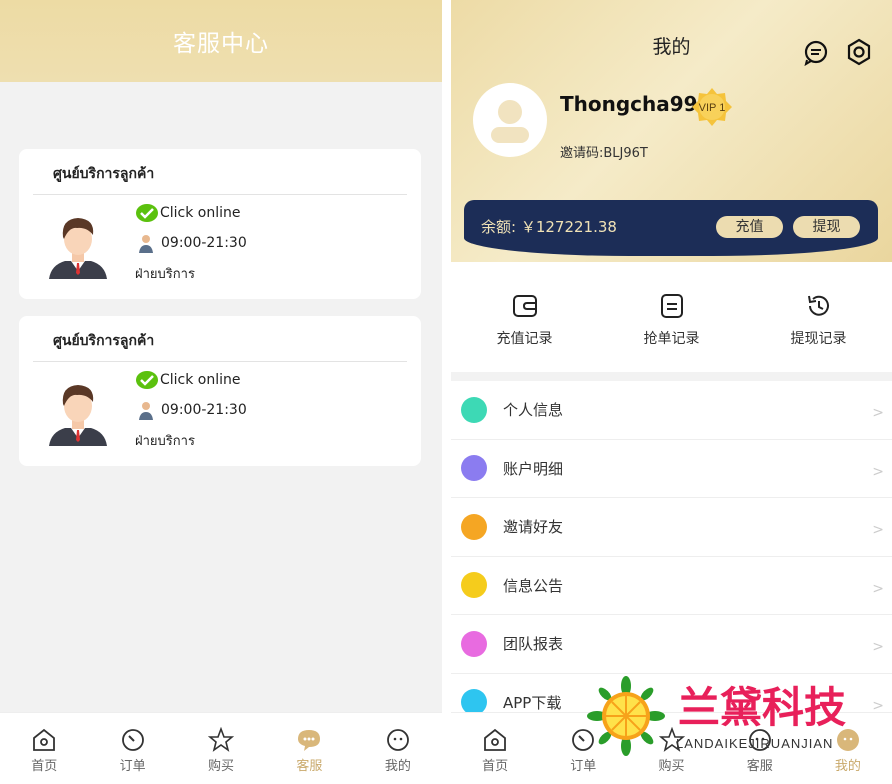 This screenshot has width=892, height=784. Describe the element at coordinates (474, 468) in the screenshot. I see `ledger-icon` at that location.